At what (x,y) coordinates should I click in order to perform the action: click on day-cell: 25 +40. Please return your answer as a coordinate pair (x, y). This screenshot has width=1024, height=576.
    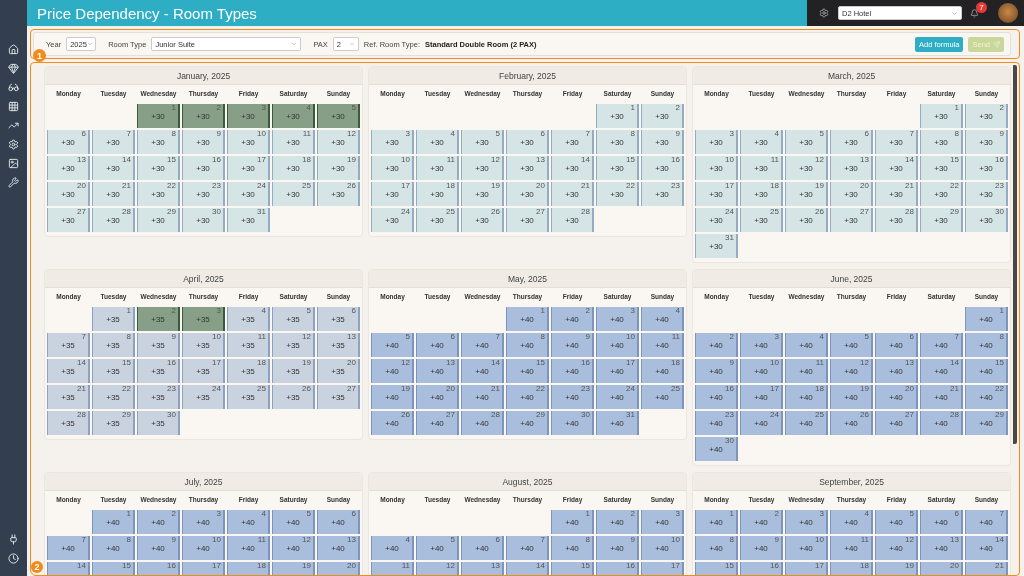
    Looking at the image, I should click on (806, 423).